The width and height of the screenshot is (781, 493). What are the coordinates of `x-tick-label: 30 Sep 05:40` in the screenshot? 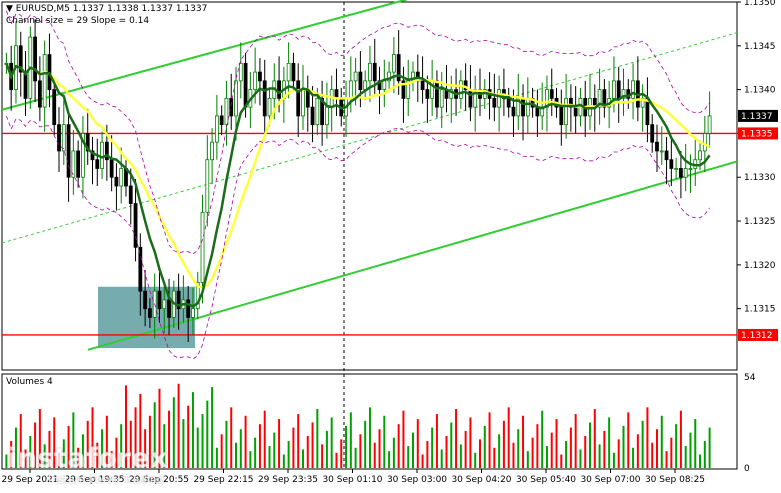 It's located at (546, 480).